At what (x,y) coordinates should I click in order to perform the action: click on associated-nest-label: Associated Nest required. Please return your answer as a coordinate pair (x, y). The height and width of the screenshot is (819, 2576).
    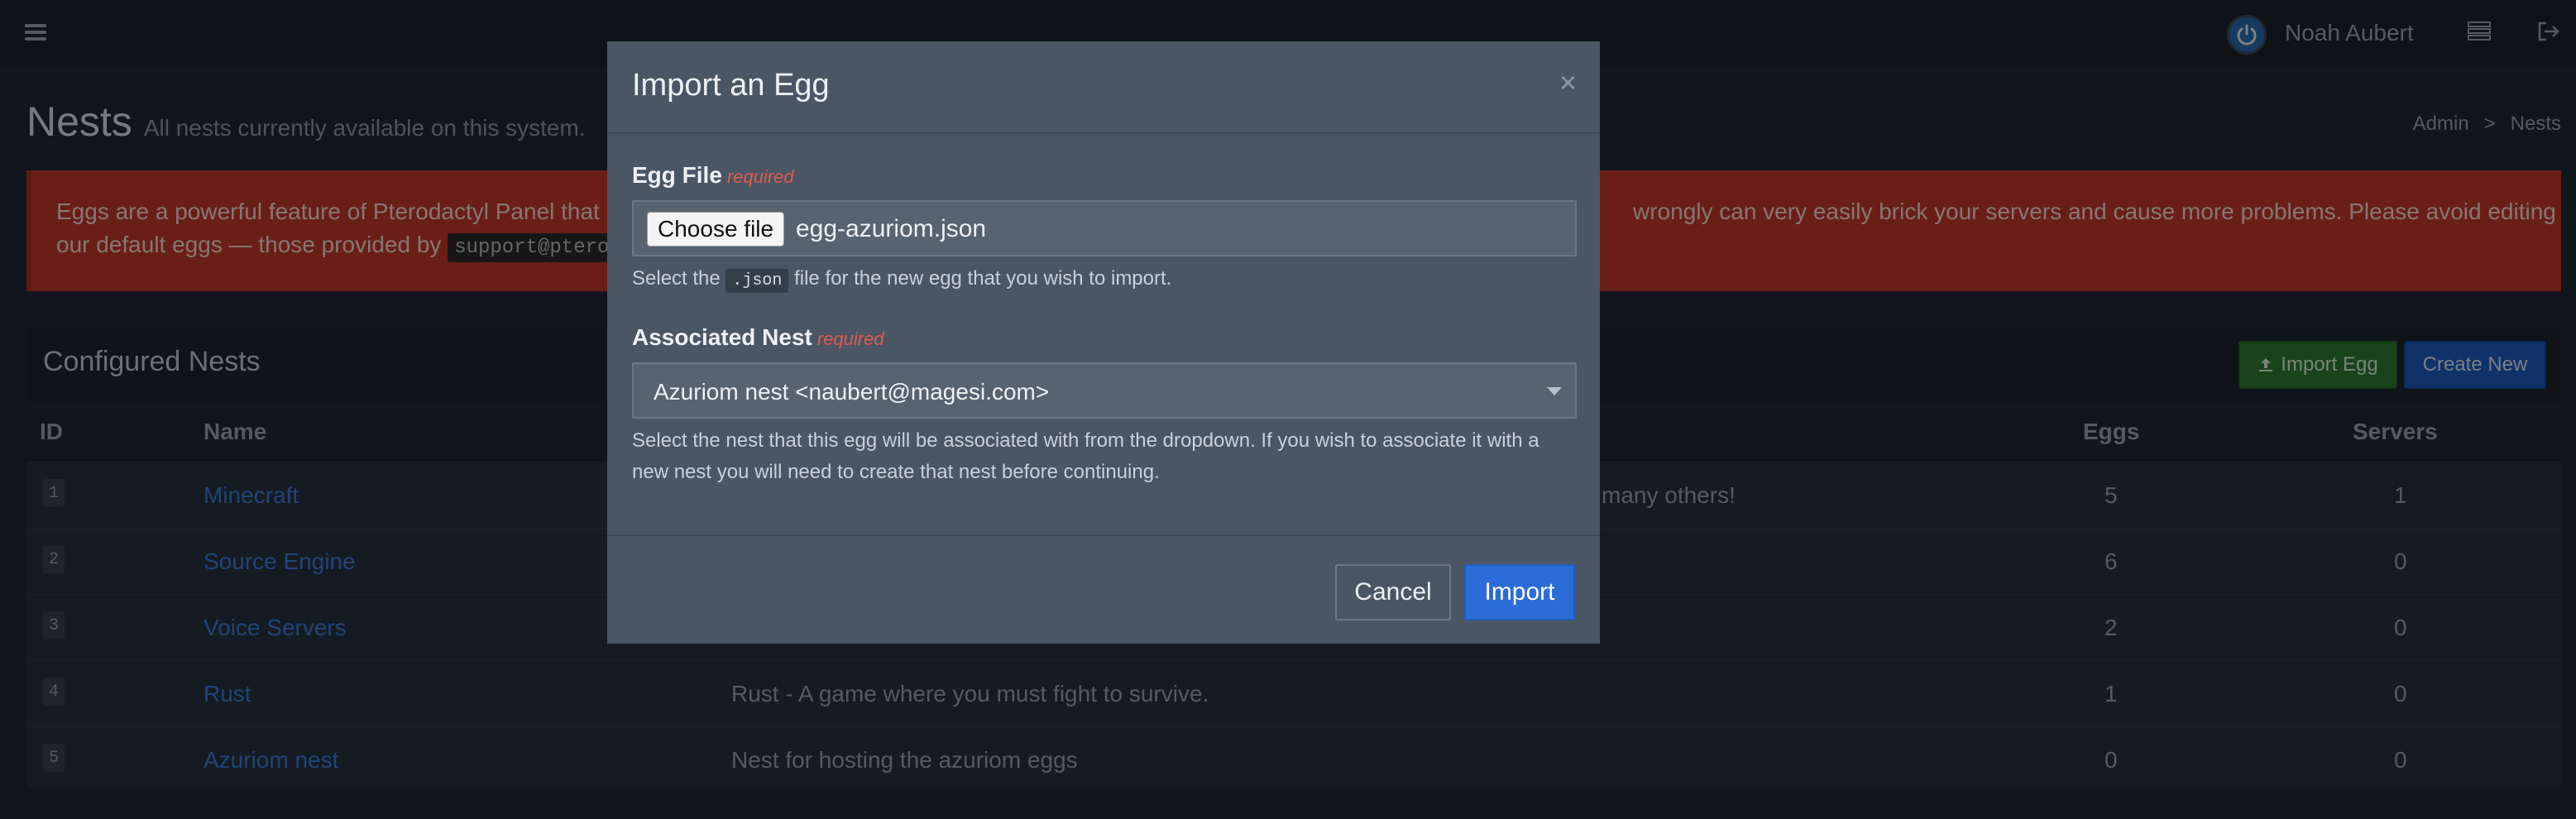
    Looking at the image, I should click on (758, 337).